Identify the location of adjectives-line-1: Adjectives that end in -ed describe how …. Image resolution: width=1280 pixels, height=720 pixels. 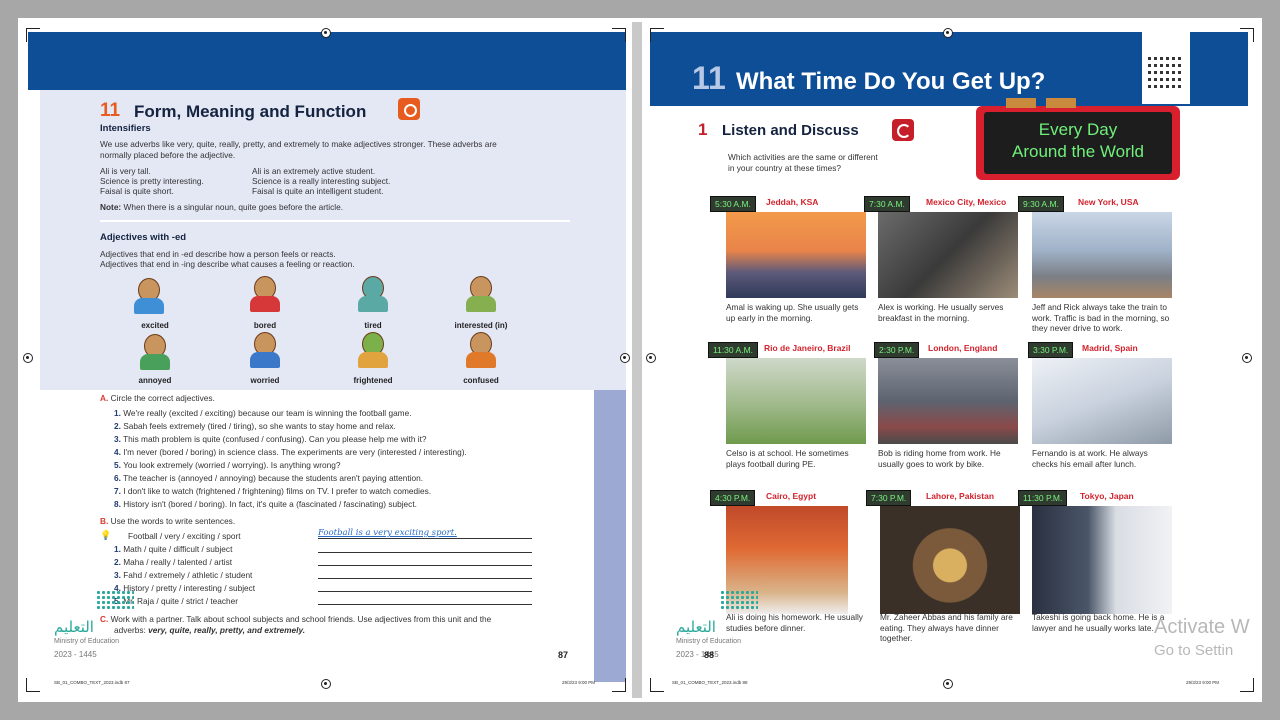
(218, 254).